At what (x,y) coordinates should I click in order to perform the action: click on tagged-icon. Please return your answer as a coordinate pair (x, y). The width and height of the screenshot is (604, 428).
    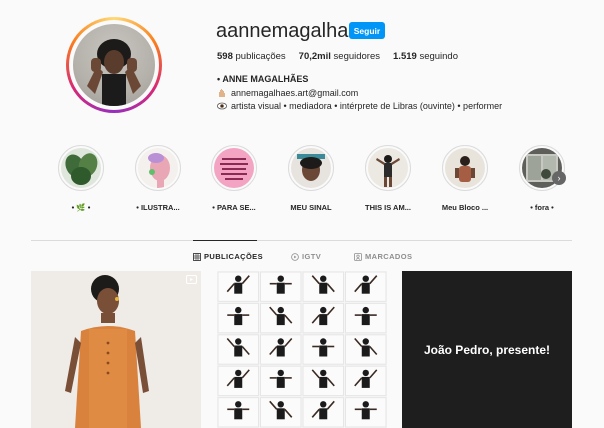
    Looking at the image, I should click on (358, 256).